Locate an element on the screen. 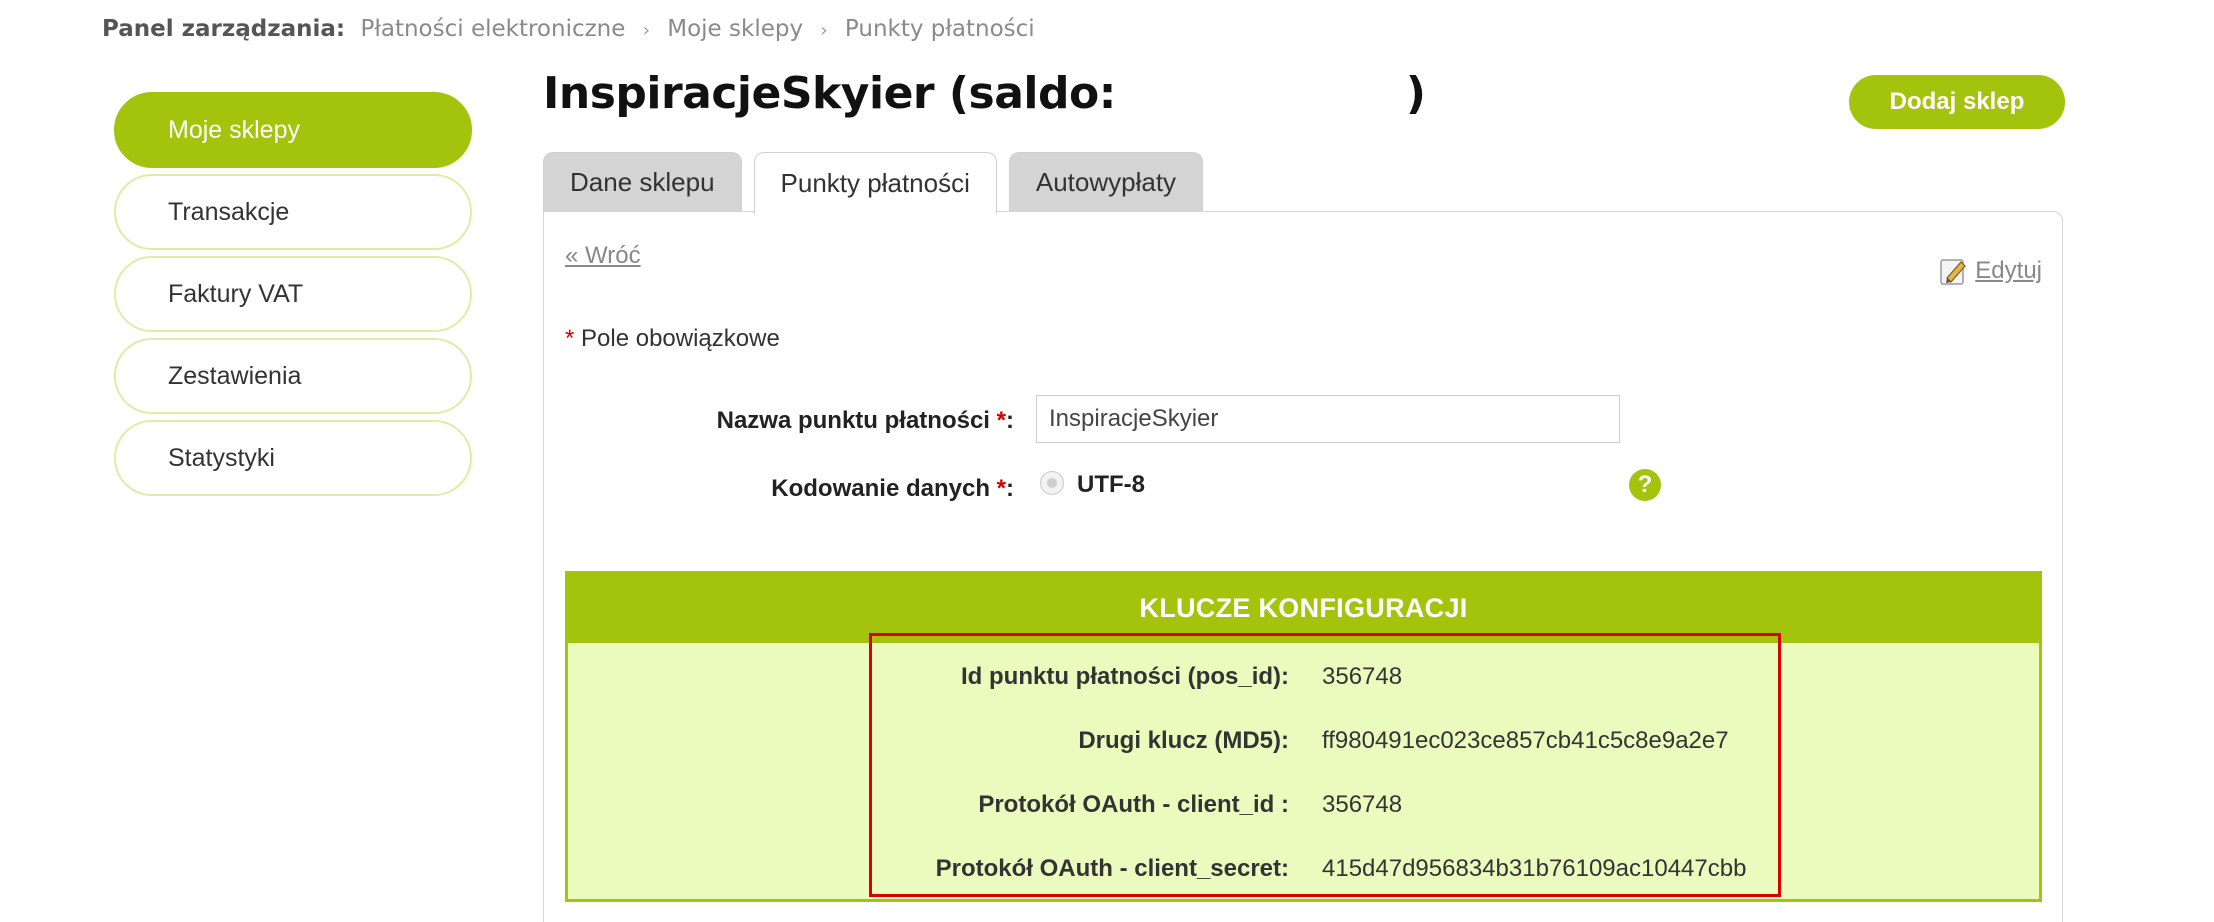 This screenshot has height=922, width=2214. key-label-md5: Drugi klucz (MD5): is located at coordinates (1183, 740).